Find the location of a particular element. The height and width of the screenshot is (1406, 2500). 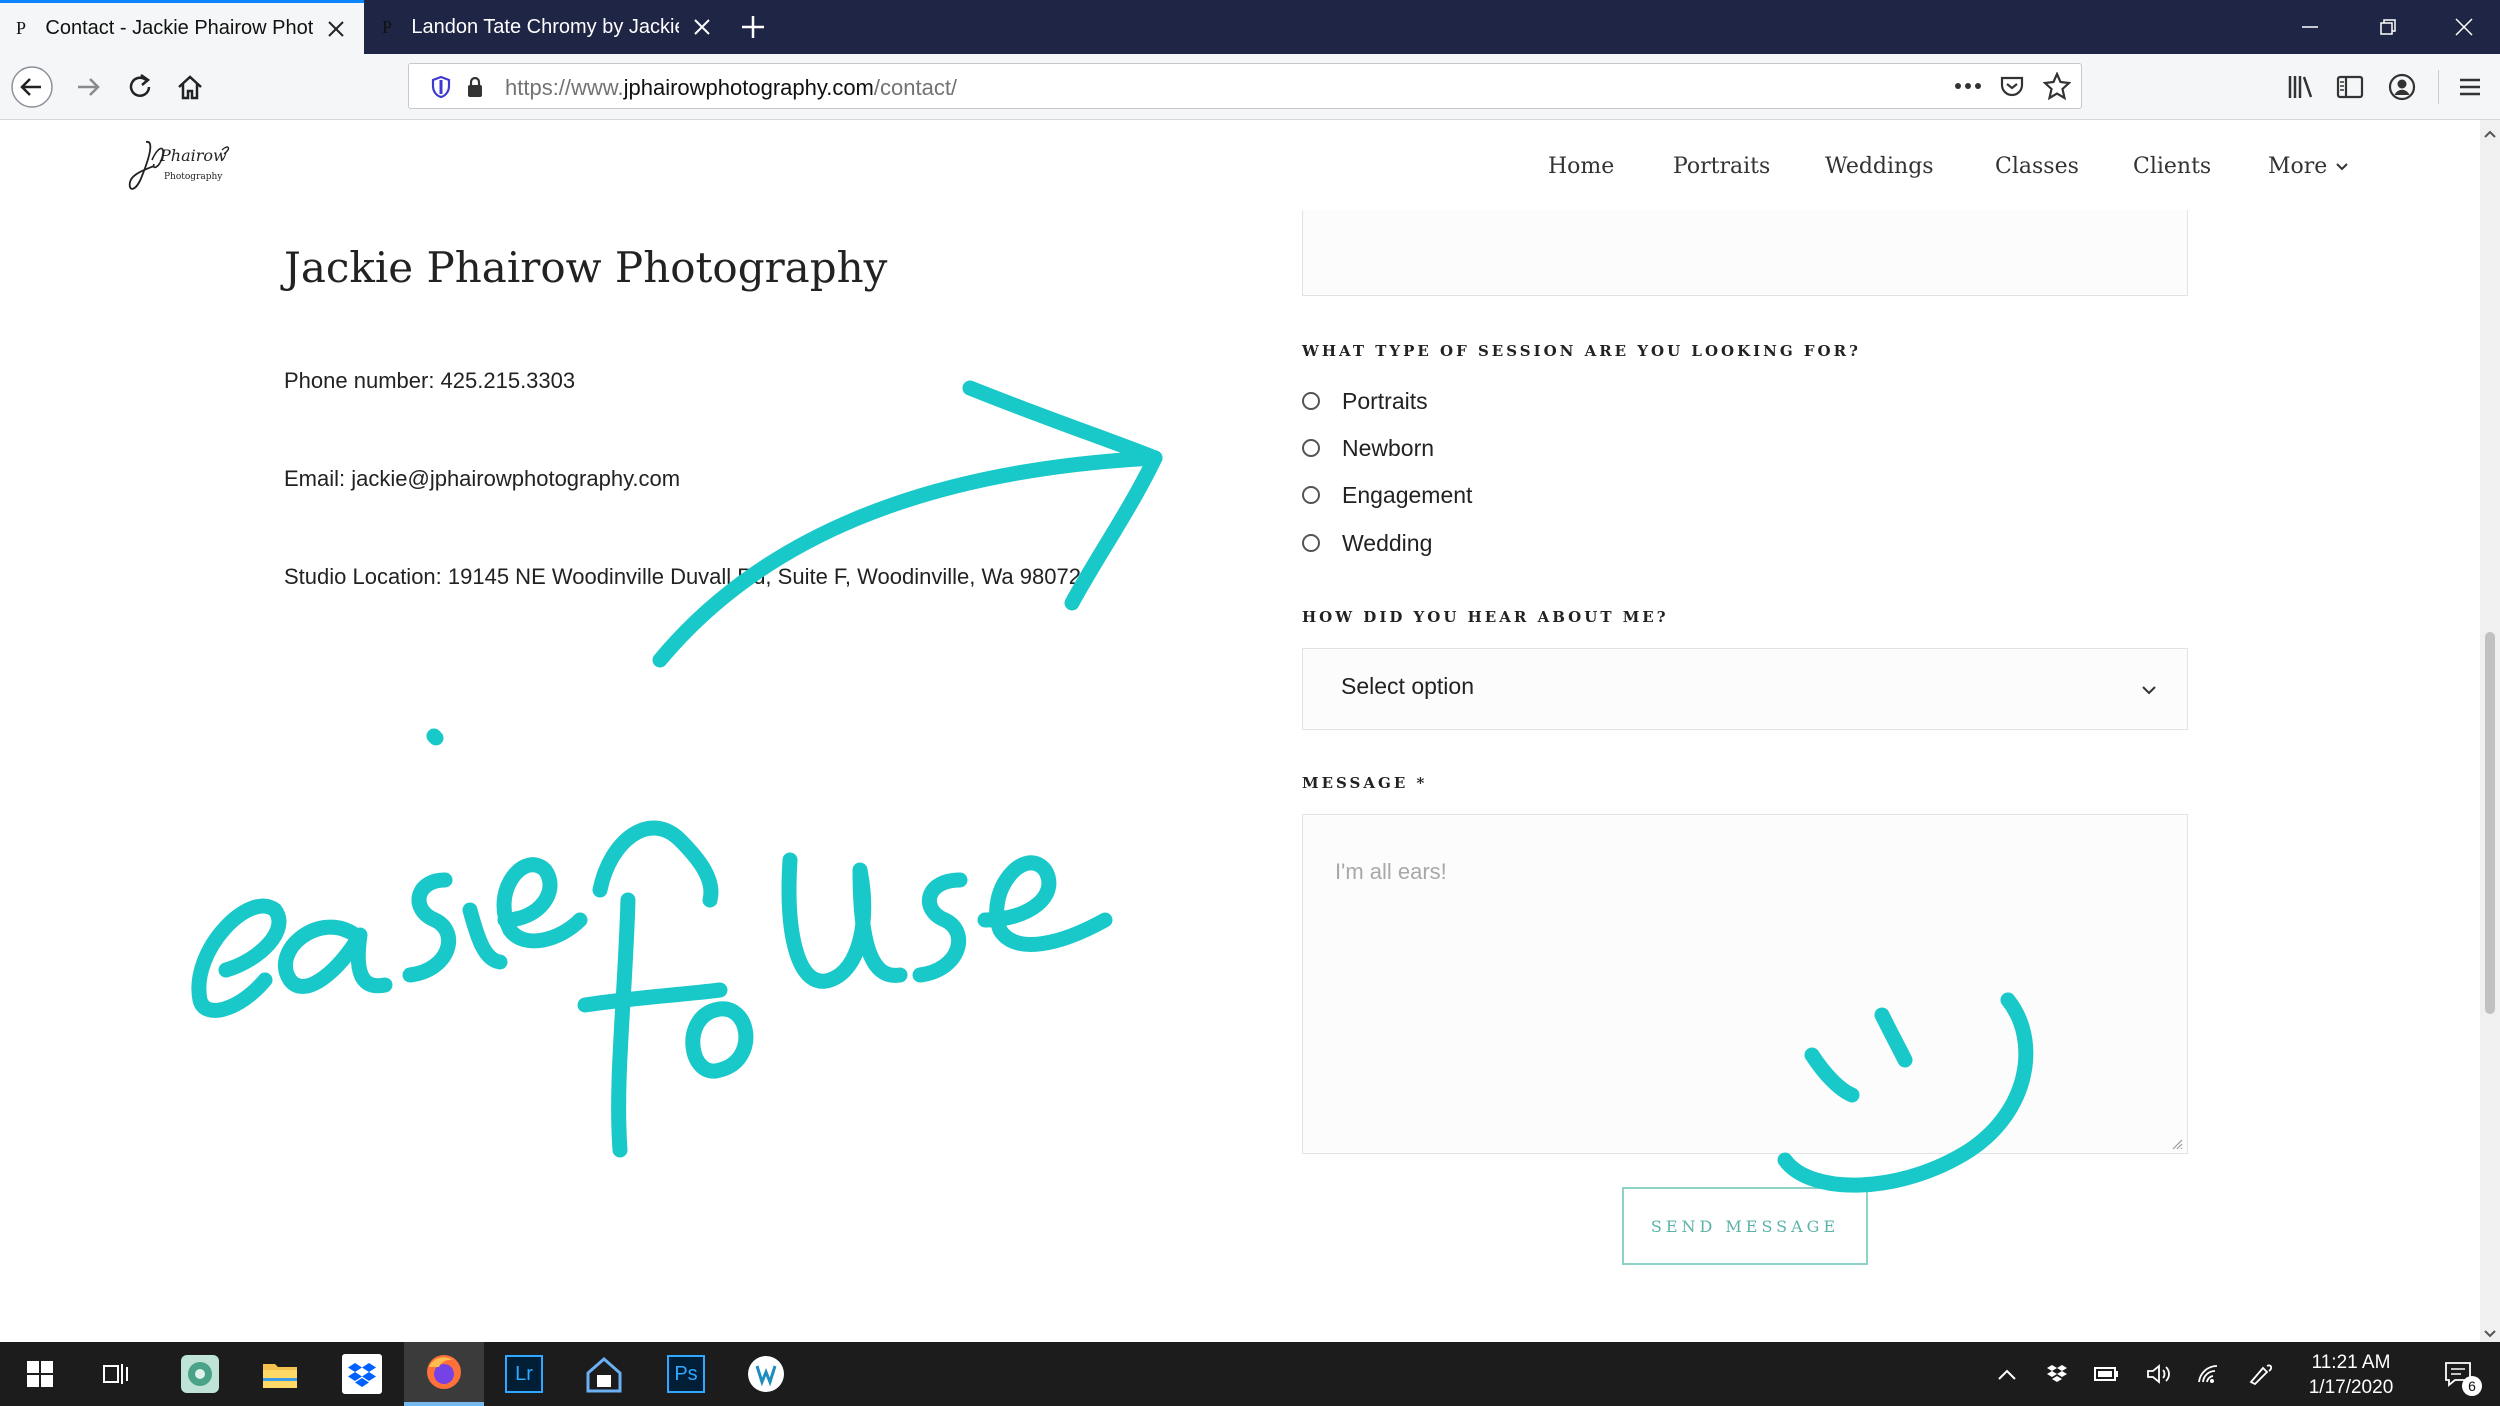

notifications-icon: 6 is located at coordinates (2458, 1374).